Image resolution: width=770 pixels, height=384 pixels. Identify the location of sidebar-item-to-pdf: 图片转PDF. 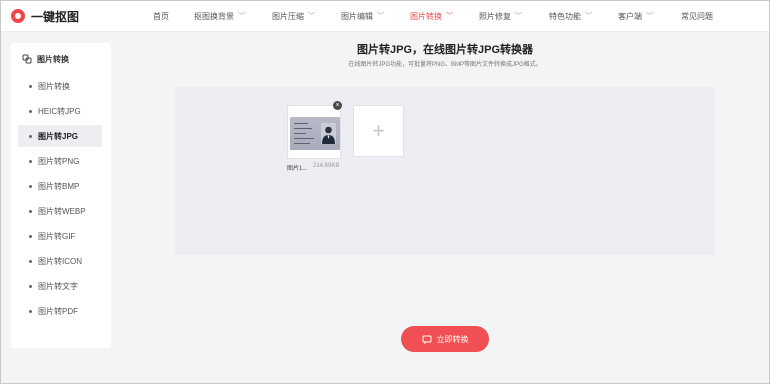
(60, 311).